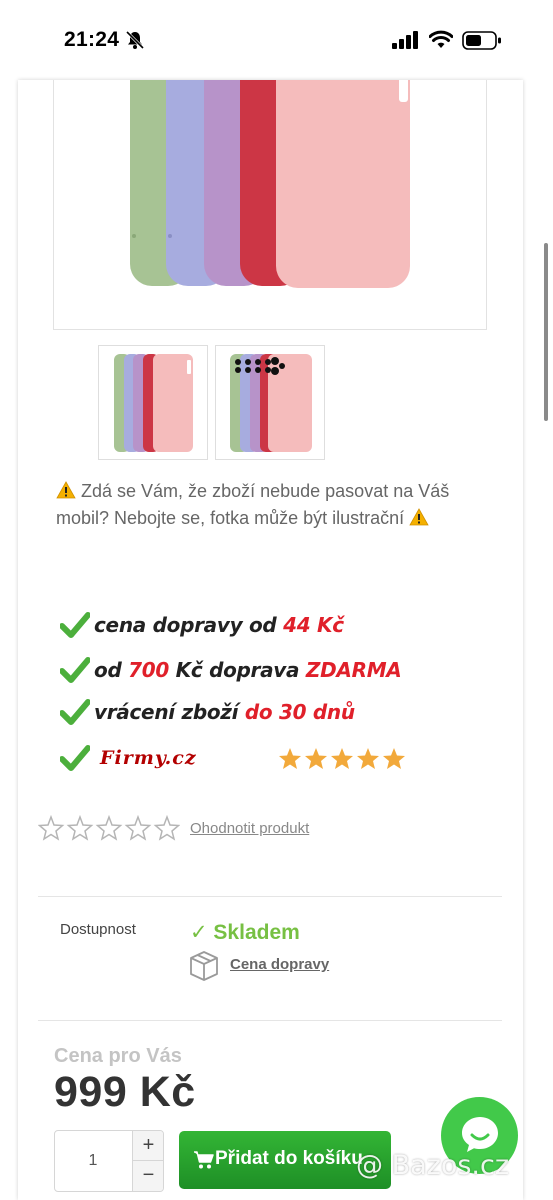 This screenshot has width=553, height=1200. Describe the element at coordinates (118, 1056) in the screenshot. I see `price-label: Cena pro Vás` at that location.